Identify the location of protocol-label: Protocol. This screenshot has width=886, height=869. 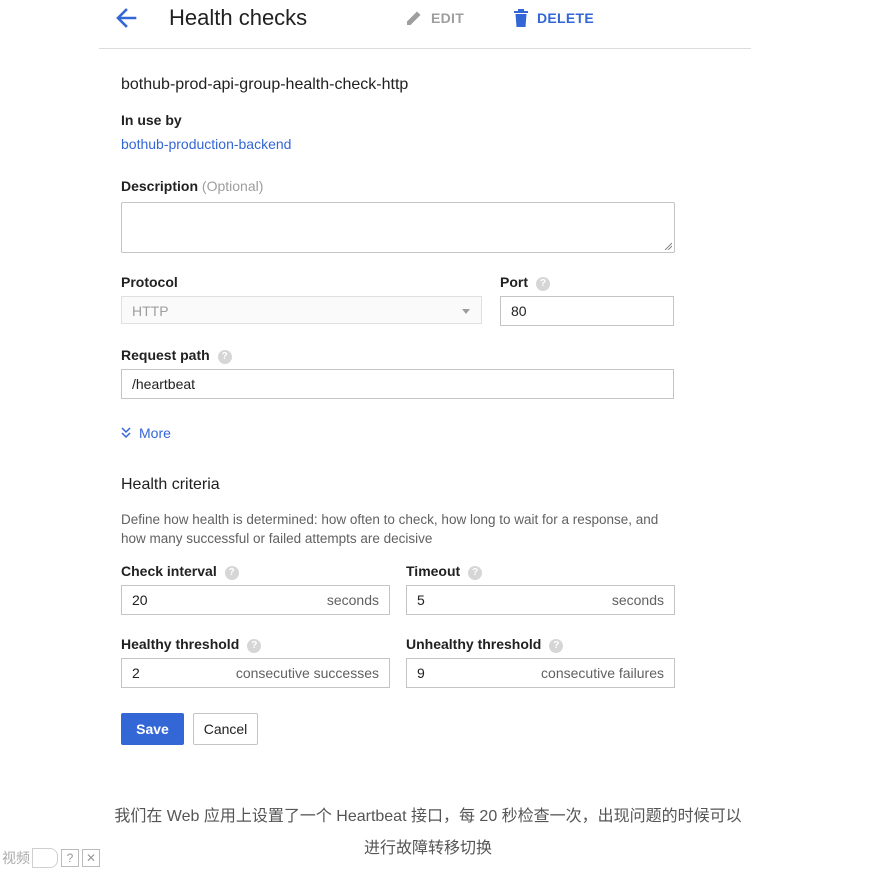
(149, 282).